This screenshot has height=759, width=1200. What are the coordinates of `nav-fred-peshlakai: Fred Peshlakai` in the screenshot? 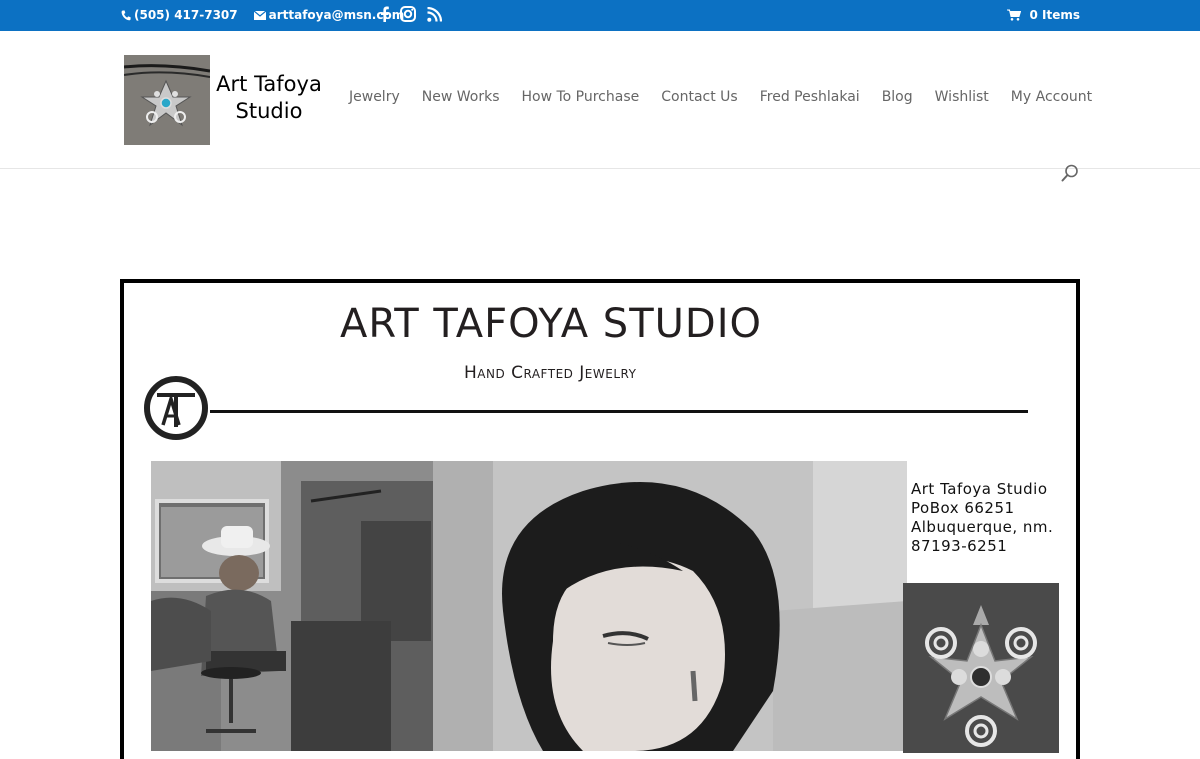 It's located at (810, 97).